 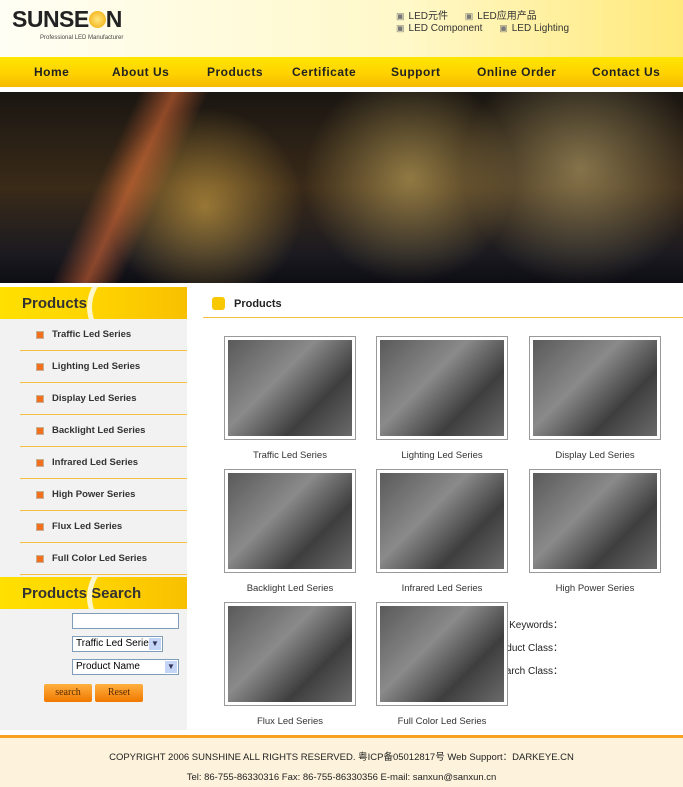 I want to click on nav-home: Home, so click(x=51, y=72).